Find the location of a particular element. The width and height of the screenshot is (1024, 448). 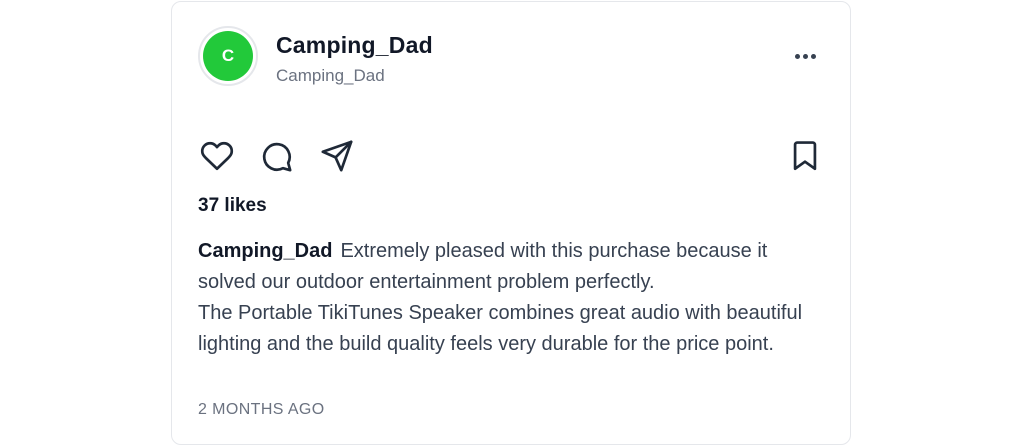

avatar: C is located at coordinates (228, 56).